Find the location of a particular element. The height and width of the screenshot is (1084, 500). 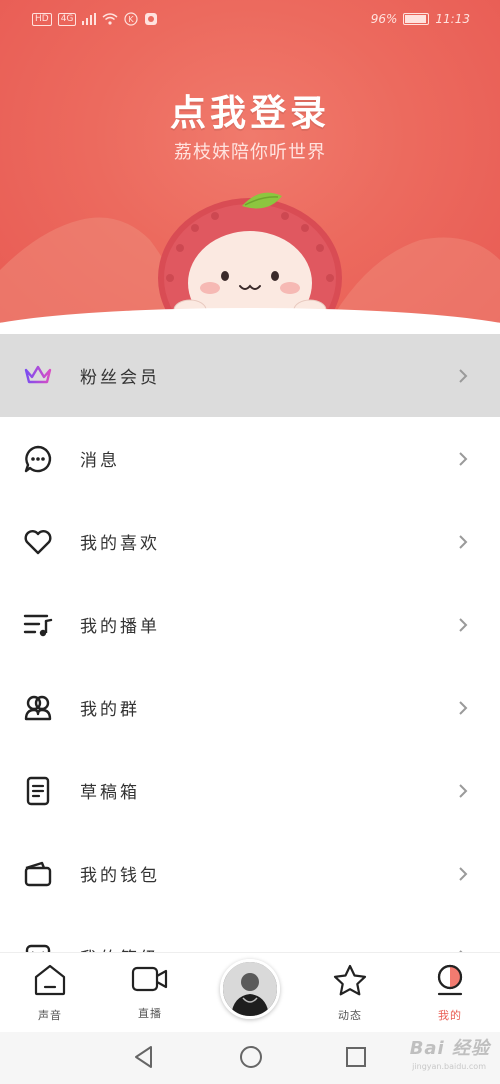

home-icon is located at coordinates (50, 980).